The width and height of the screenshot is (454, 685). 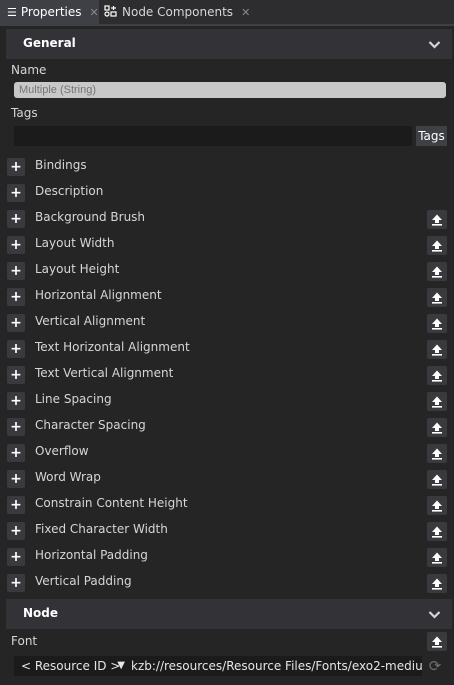 What do you see at coordinates (112, 347) in the screenshot?
I see `property-label: Text Horizontal Alignment` at bounding box center [112, 347].